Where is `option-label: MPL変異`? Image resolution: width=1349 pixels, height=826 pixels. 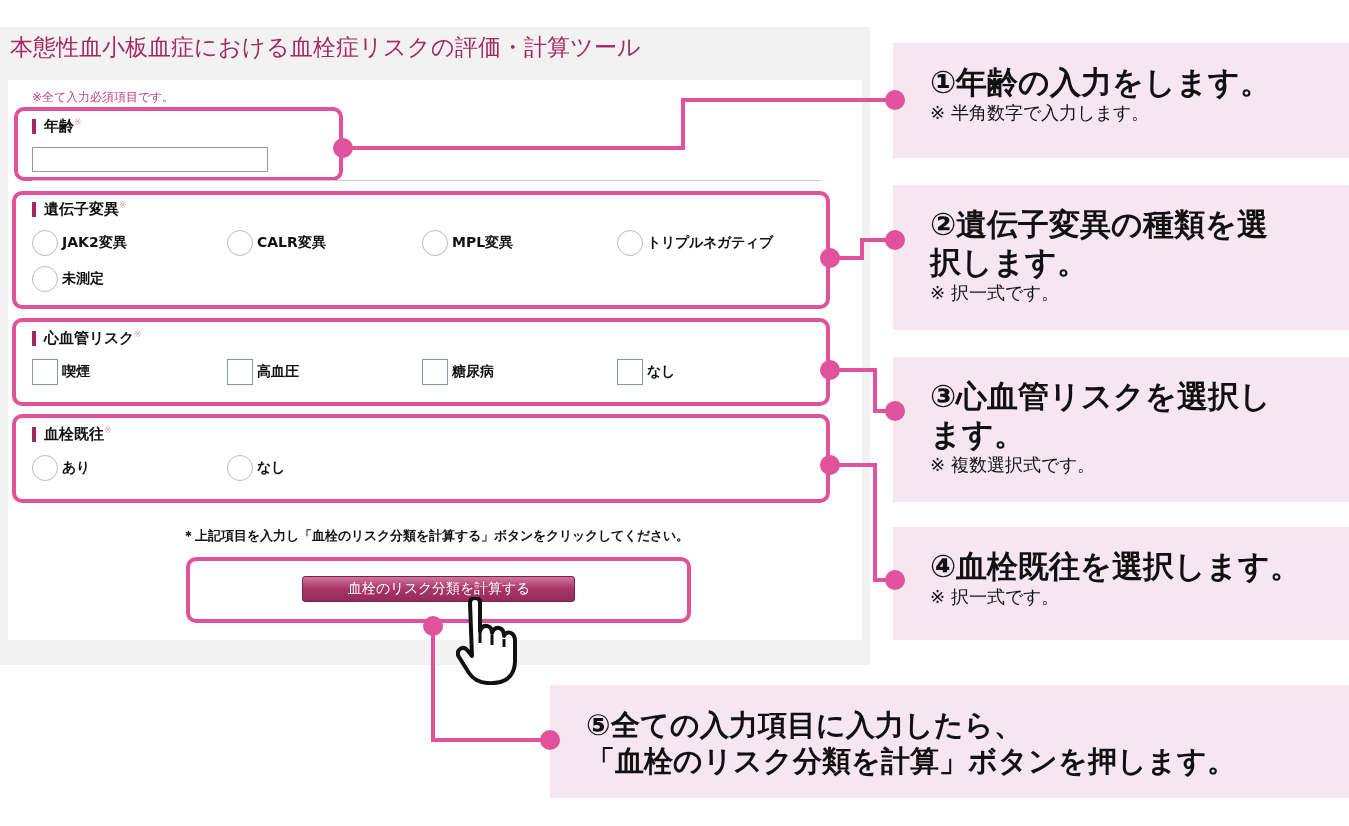 option-label: MPL変異 is located at coordinates (483, 243).